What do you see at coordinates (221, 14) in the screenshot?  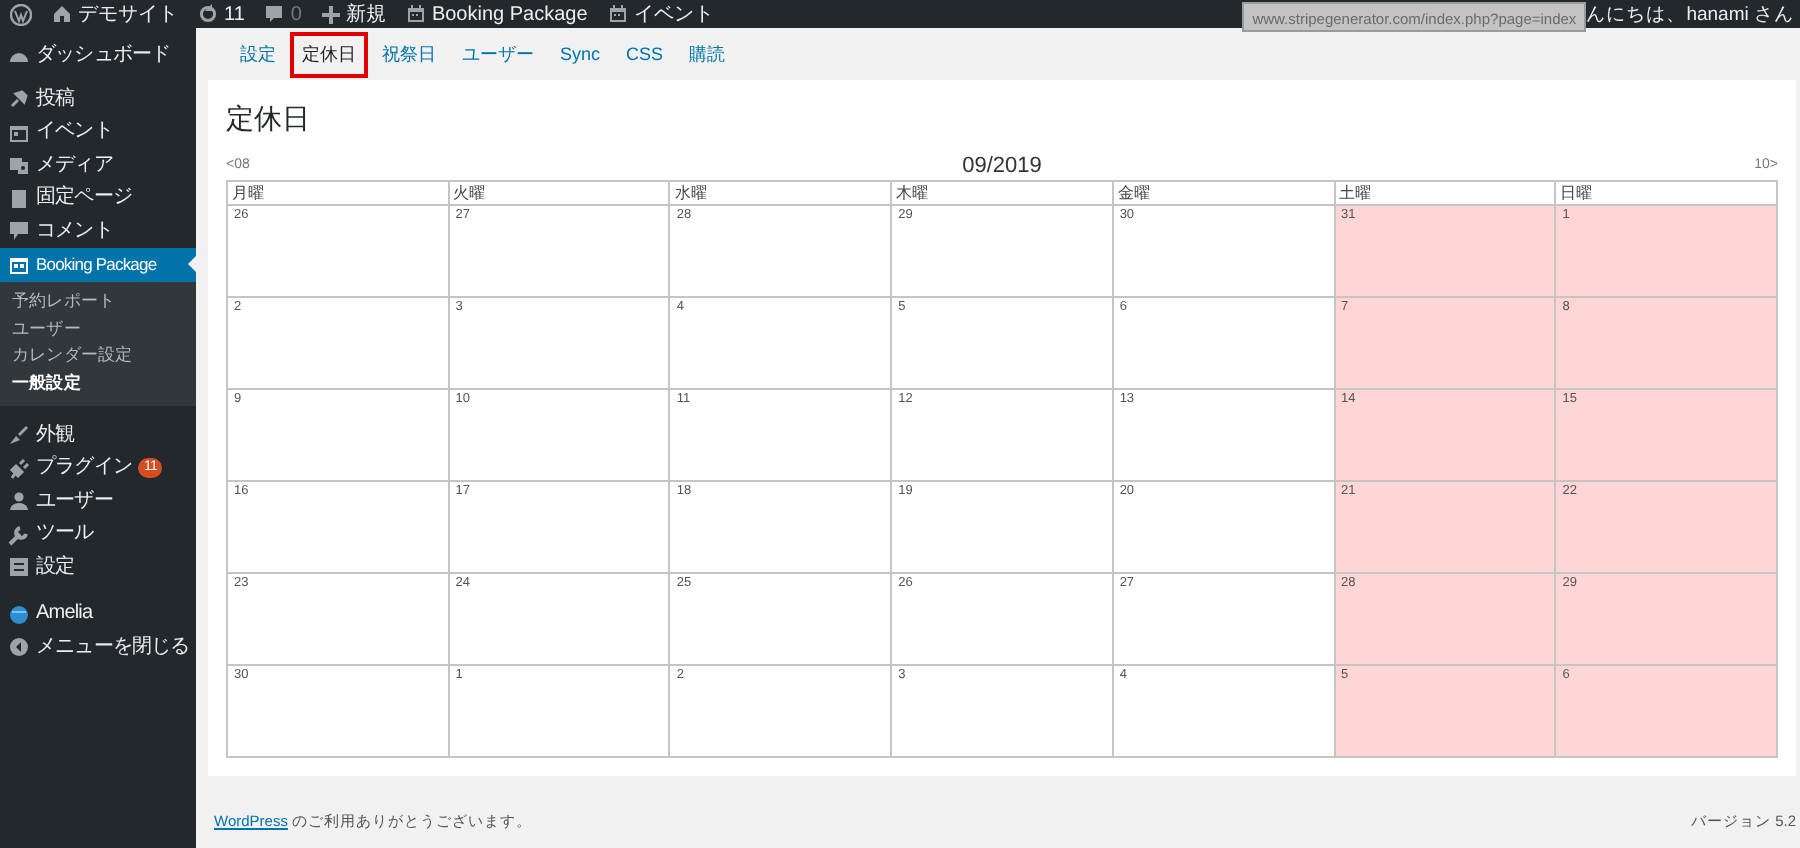 I see `updates-link: 11` at bounding box center [221, 14].